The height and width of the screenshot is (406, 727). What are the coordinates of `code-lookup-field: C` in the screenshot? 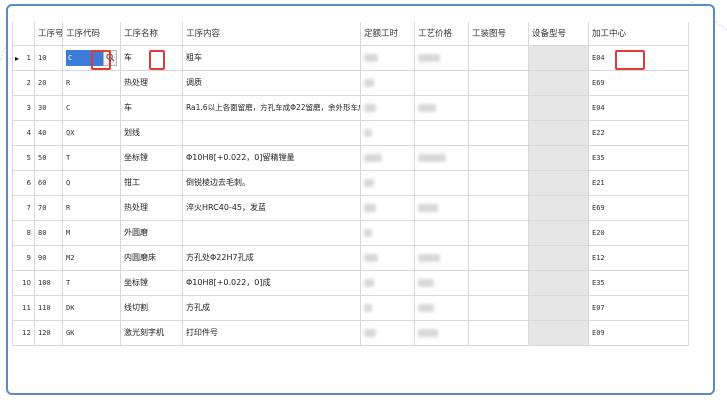 It's located at (91, 58).